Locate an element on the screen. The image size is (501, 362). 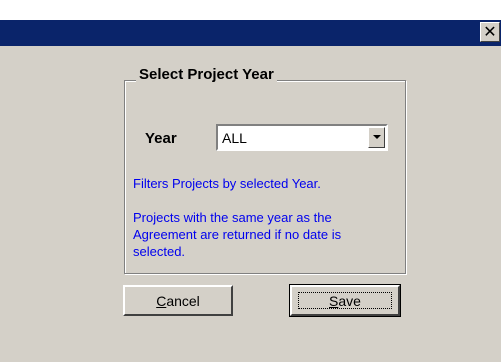
help-text-line: selected. is located at coordinates (159, 251).